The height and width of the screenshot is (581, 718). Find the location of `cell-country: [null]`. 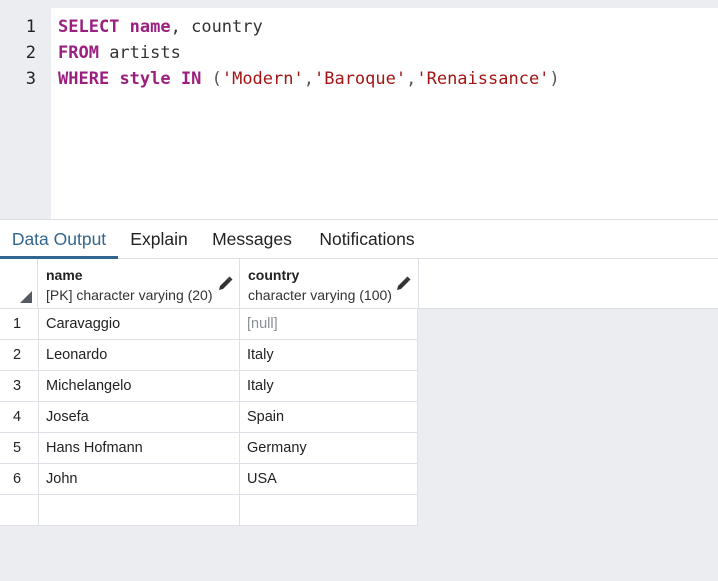

cell-country: [null] is located at coordinates (329, 324).